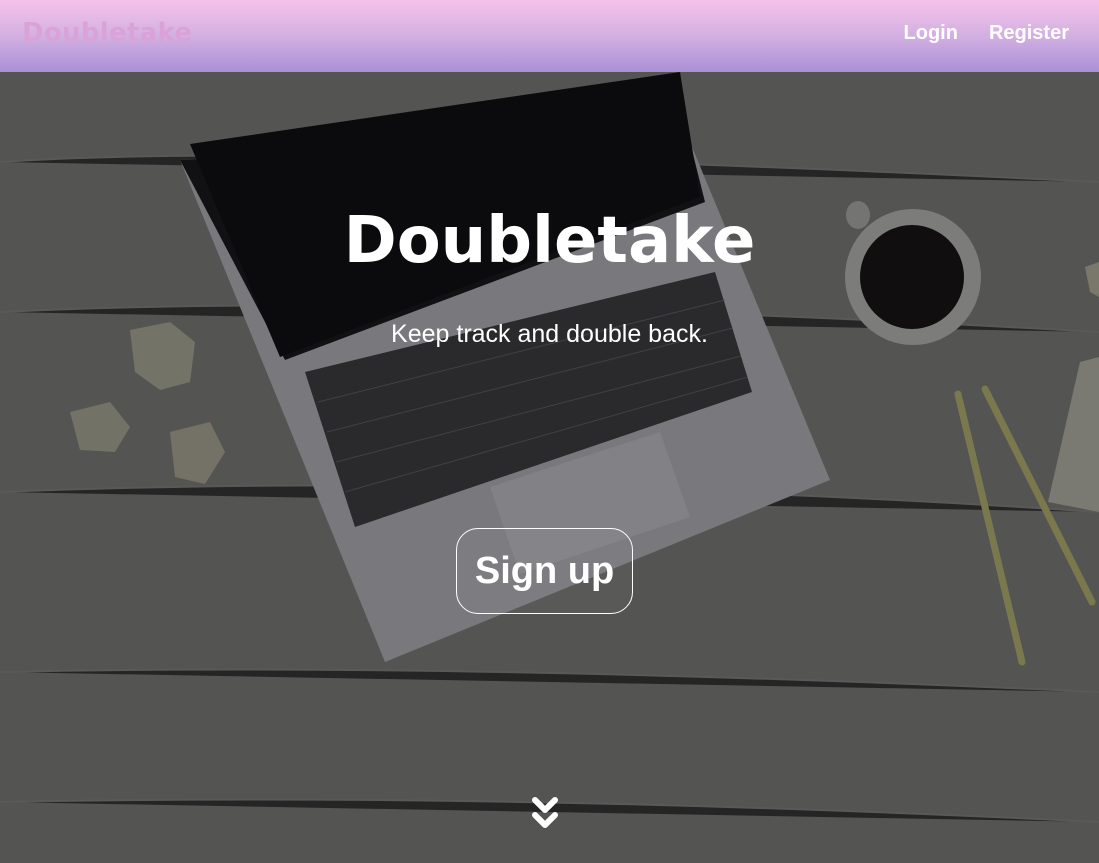 The width and height of the screenshot is (1099, 863). What do you see at coordinates (931, 33) in the screenshot?
I see `login-link: Login` at bounding box center [931, 33].